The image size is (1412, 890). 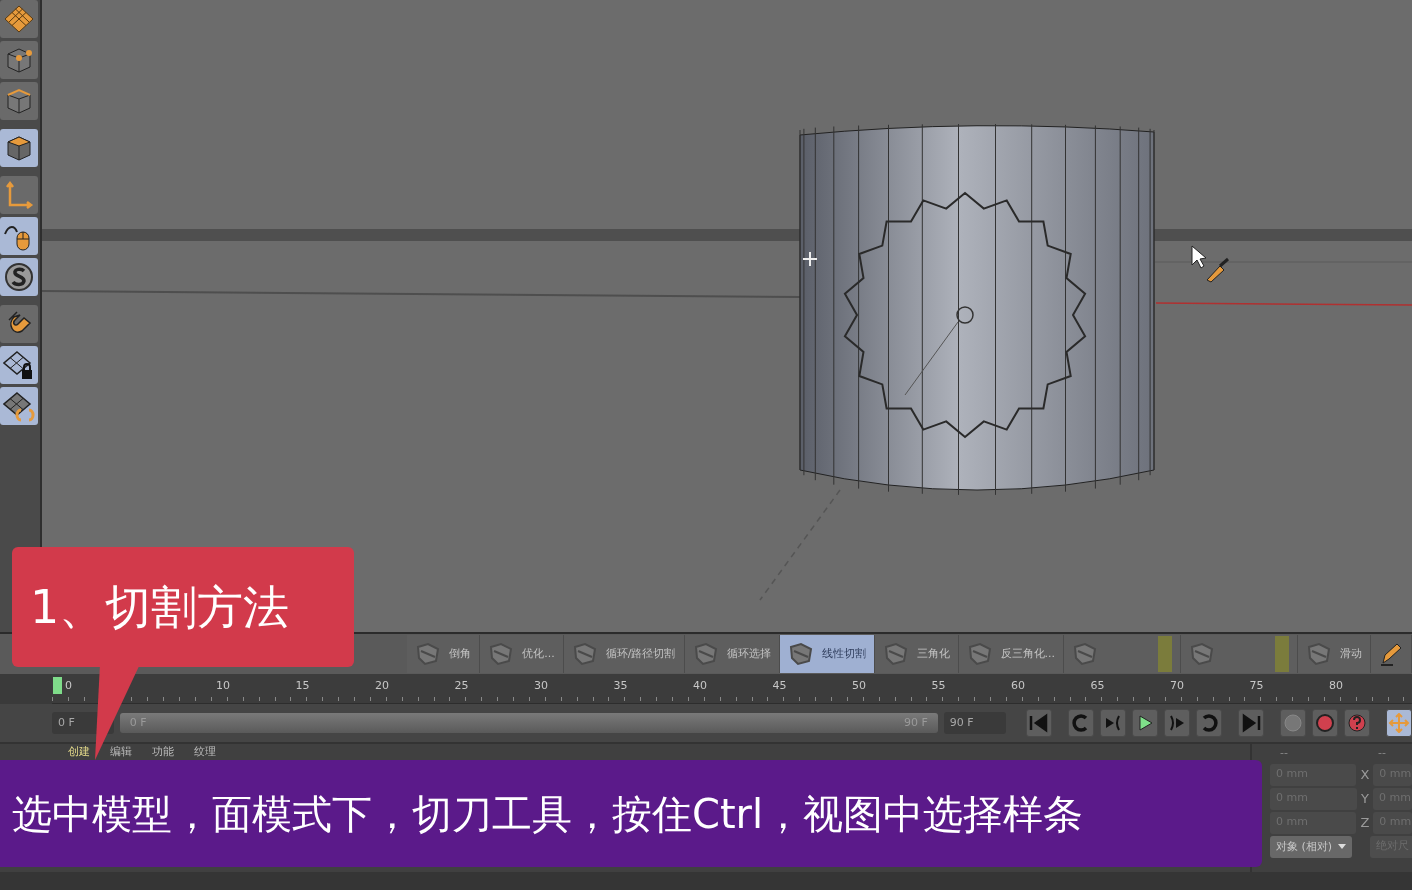 What do you see at coordinates (620, 686) in the screenshot?
I see `frame-number: 35` at bounding box center [620, 686].